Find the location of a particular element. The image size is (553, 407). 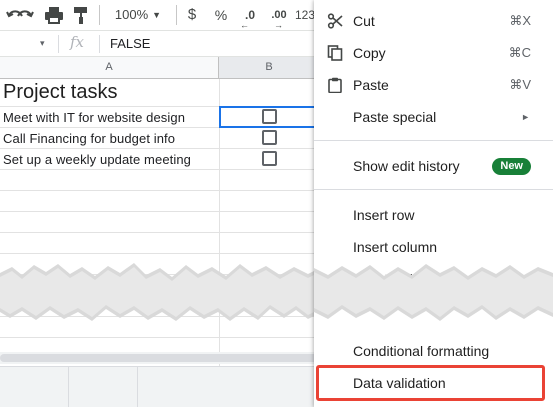

menu-shortcut: ⌘C is located at coordinates (519, 52).